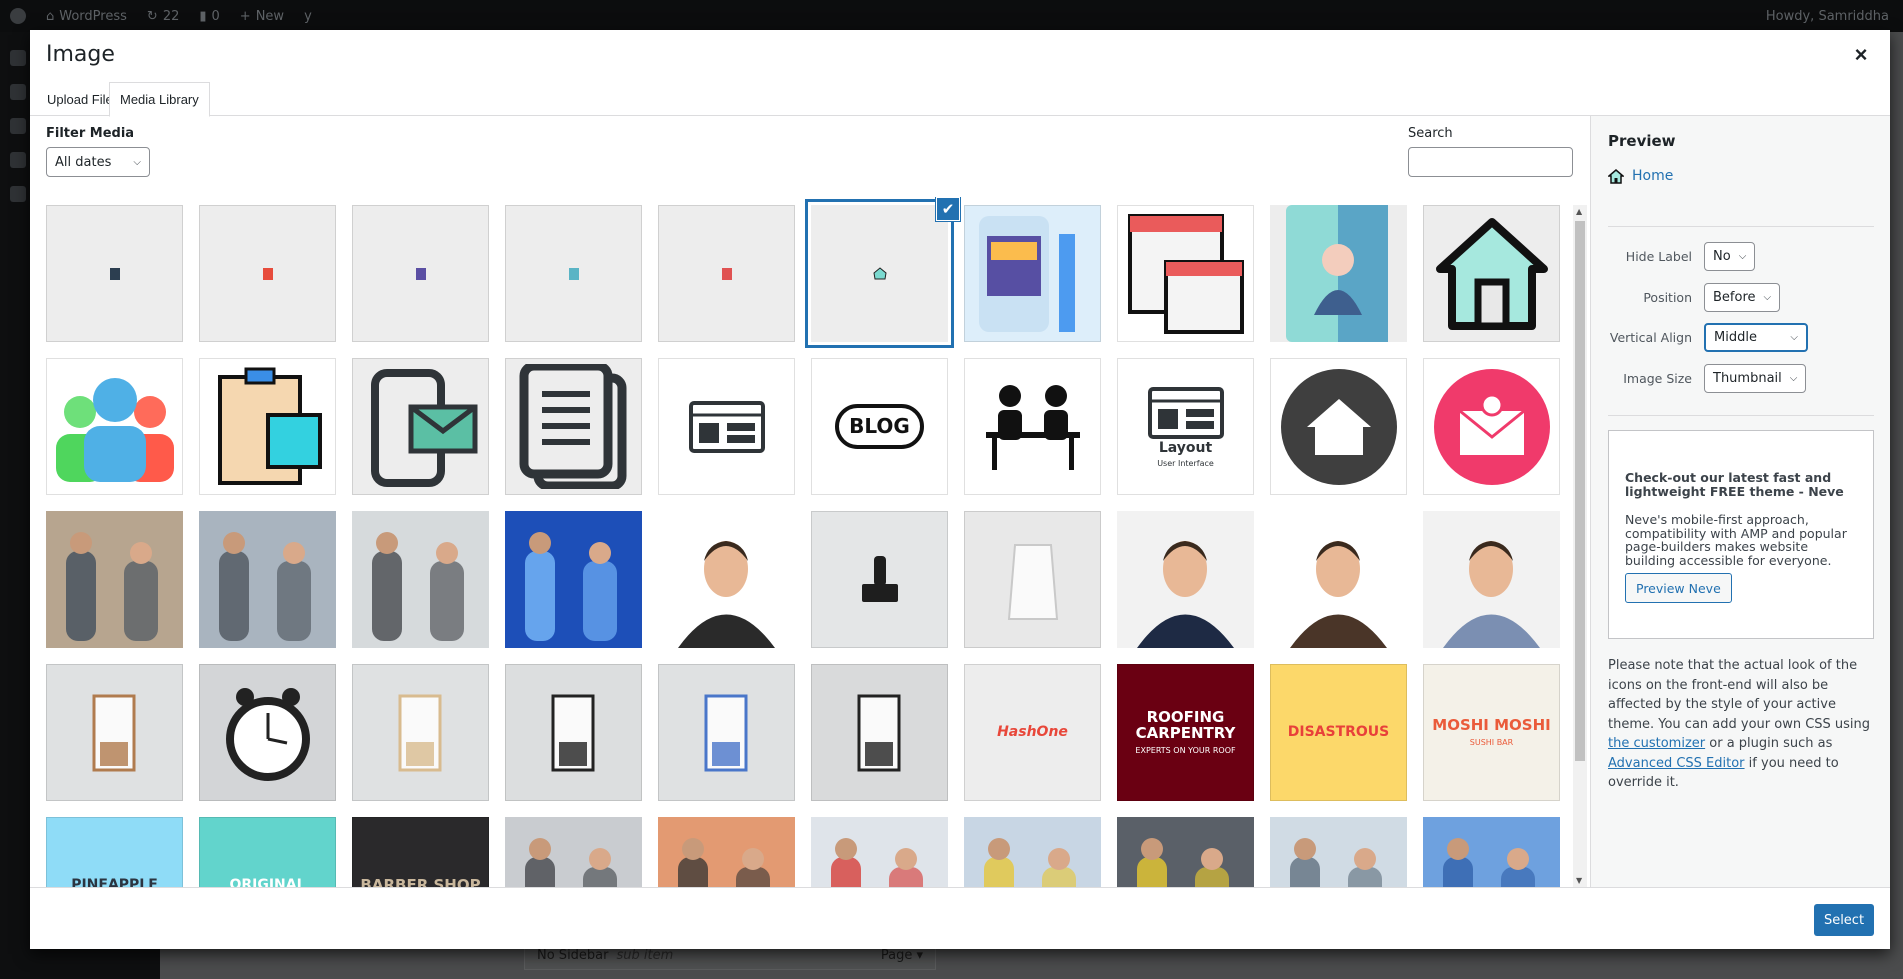  I want to click on thumbnail-logo-subtext: SUSHI BAR, so click(1491, 742).